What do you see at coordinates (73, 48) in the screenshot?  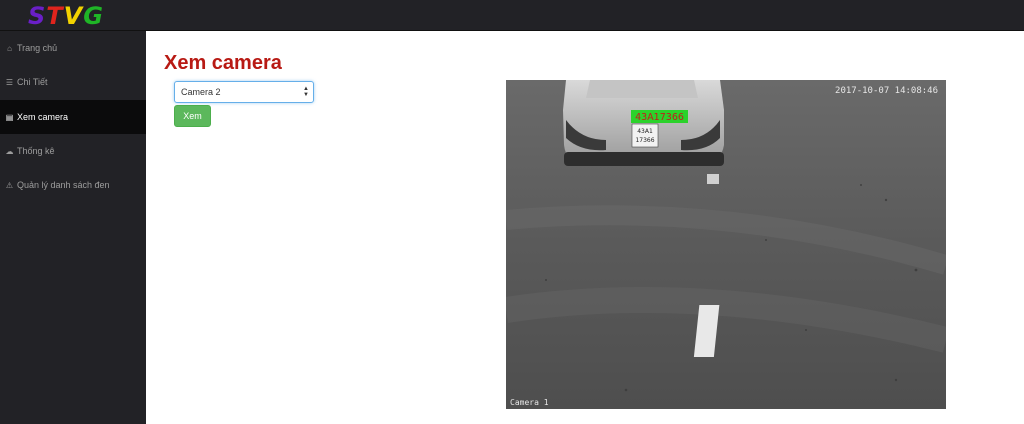 I see `sidebar-item-home: ⌂ Trang chủ` at bounding box center [73, 48].